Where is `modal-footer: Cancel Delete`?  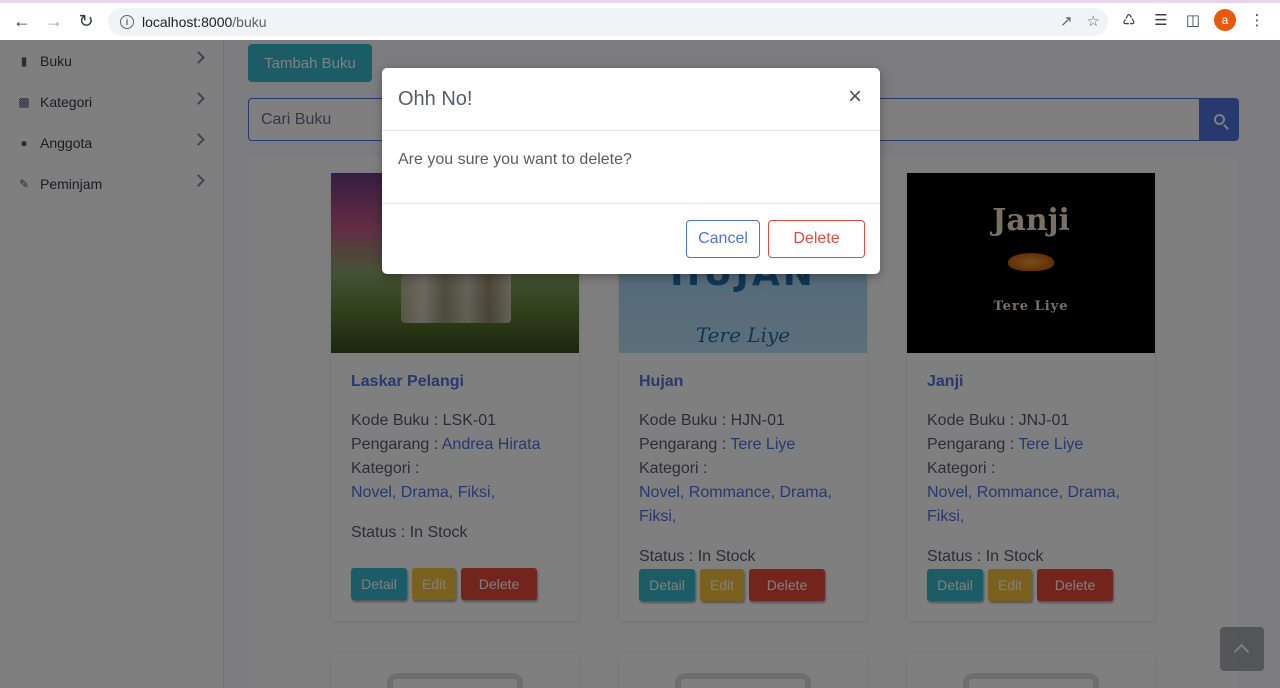
modal-footer: Cancel Delete is located at coordinates (631, 239).